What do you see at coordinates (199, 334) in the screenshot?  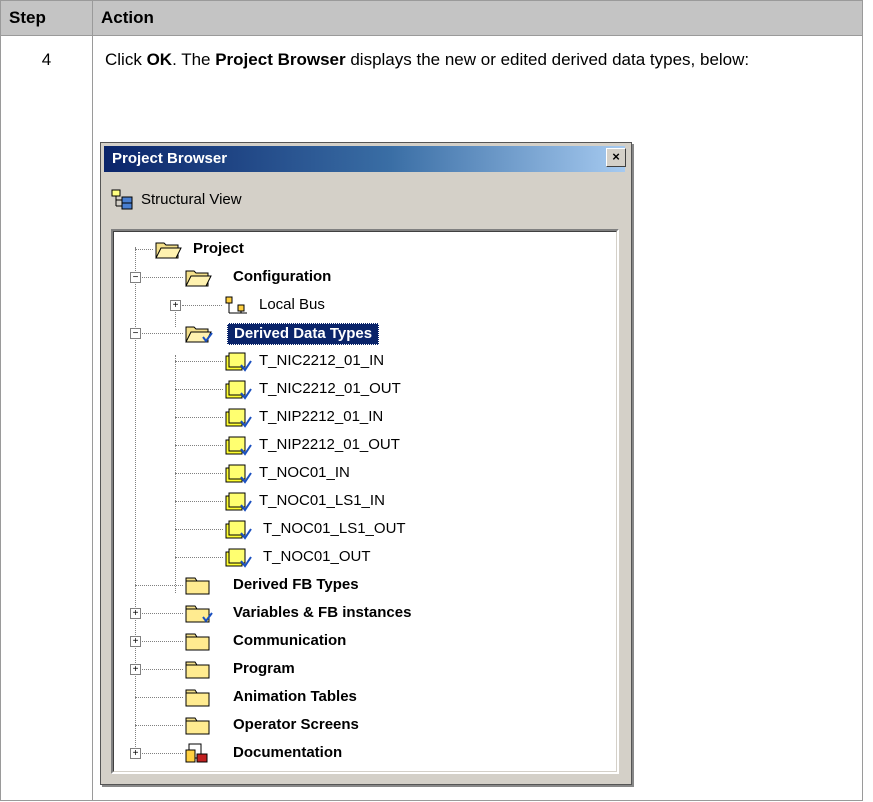 I see `ddt-folder-icon` at bounding box center [199, 334].